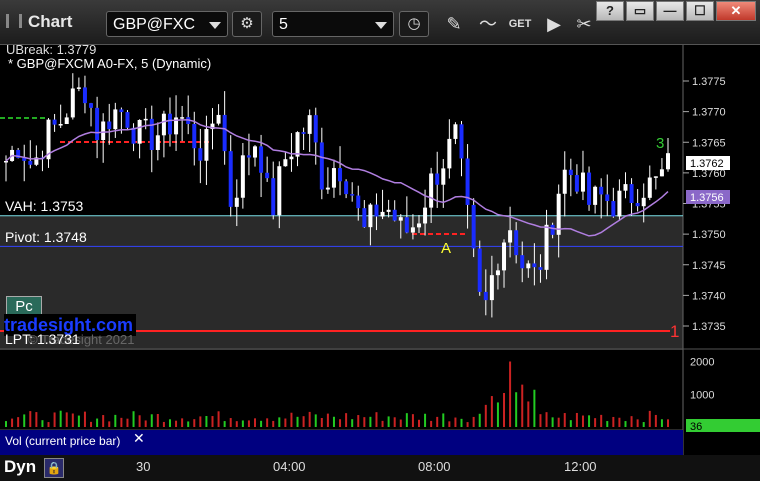 The width and height of the screenshot is (760, 481). Describe the element at coordinates (46, 237) in the screenshot. I see `pivot-label: Pivot: 1.3748` at that location.